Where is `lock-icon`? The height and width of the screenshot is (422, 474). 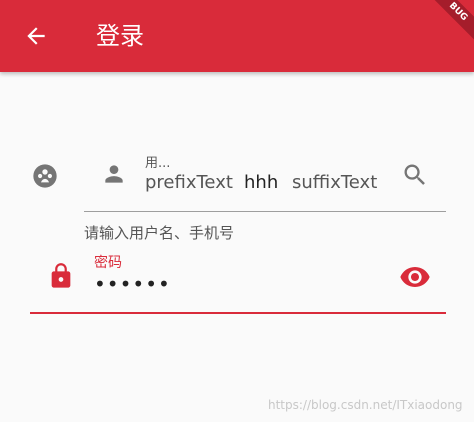 lock-icon is located at coordinates (61, 276).